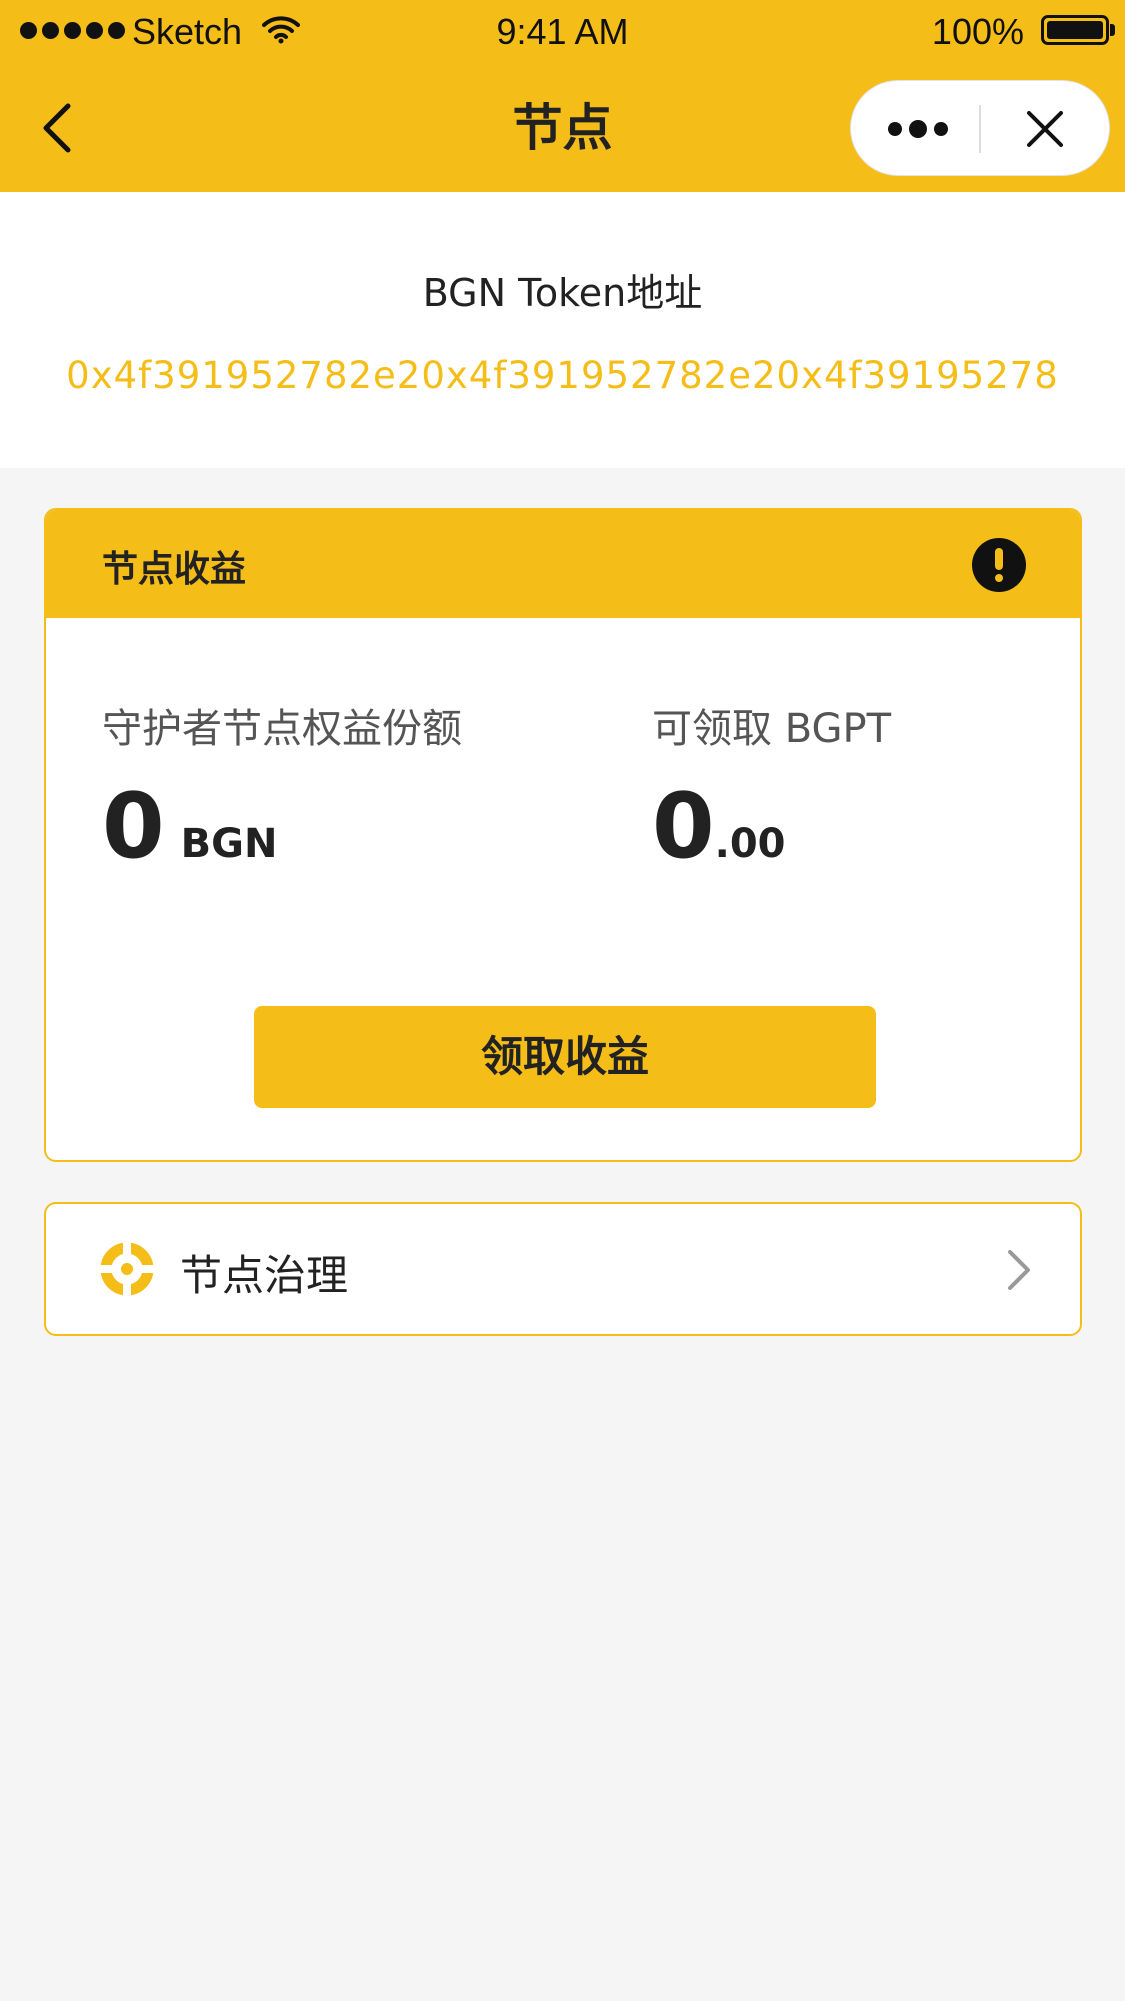 The width and height of the screenshot is (1125, 2001). I want to click on mini-program-capsule, so click(980, 128).